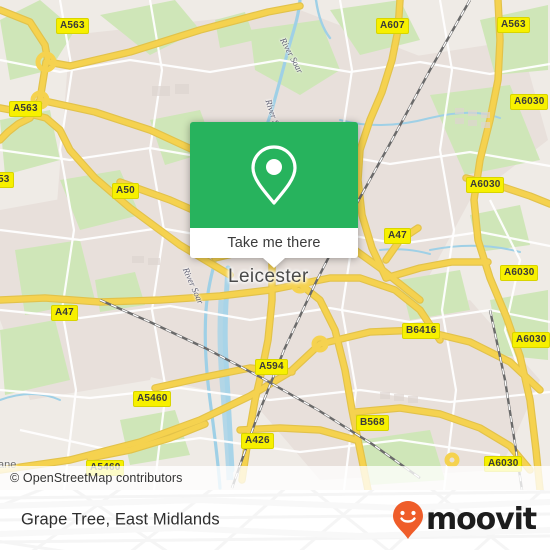  I want to click on take-me-there-popup: Take me there, so click(274, 195).